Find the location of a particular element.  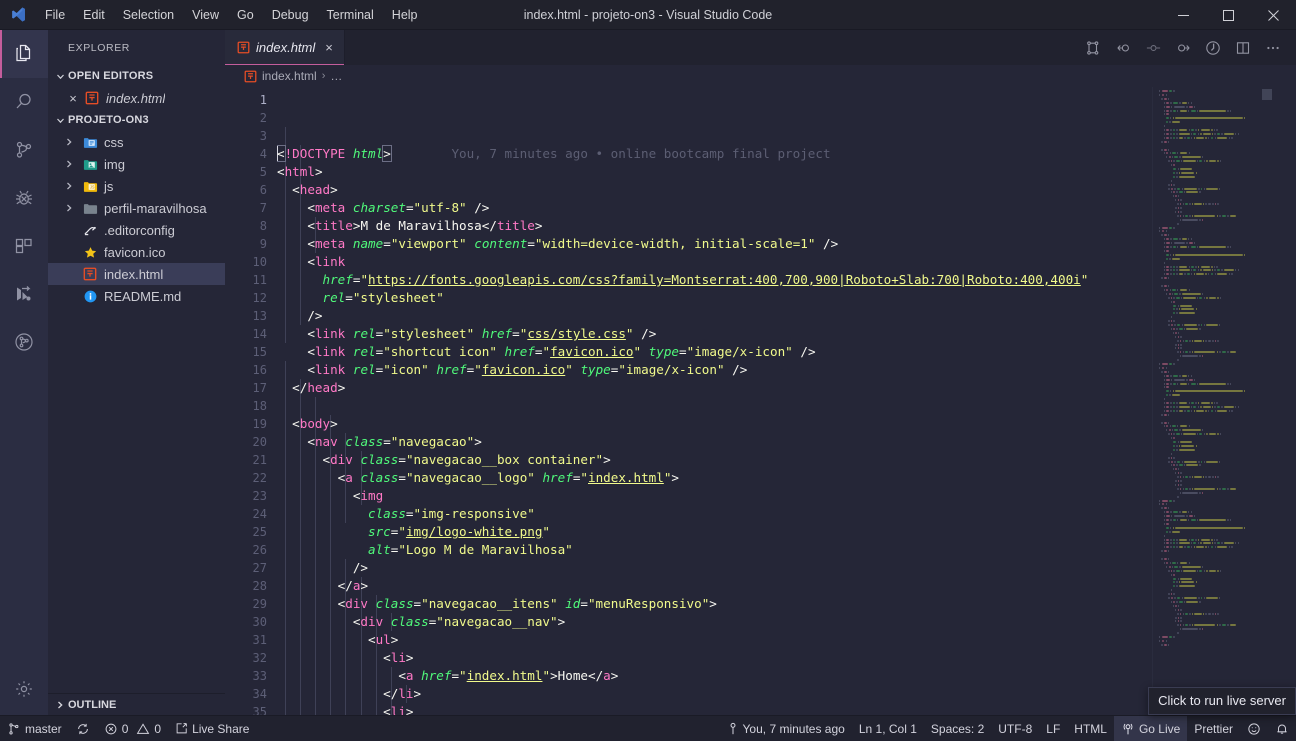

tree-item-js: JS js is located at coordinates (136, 186).